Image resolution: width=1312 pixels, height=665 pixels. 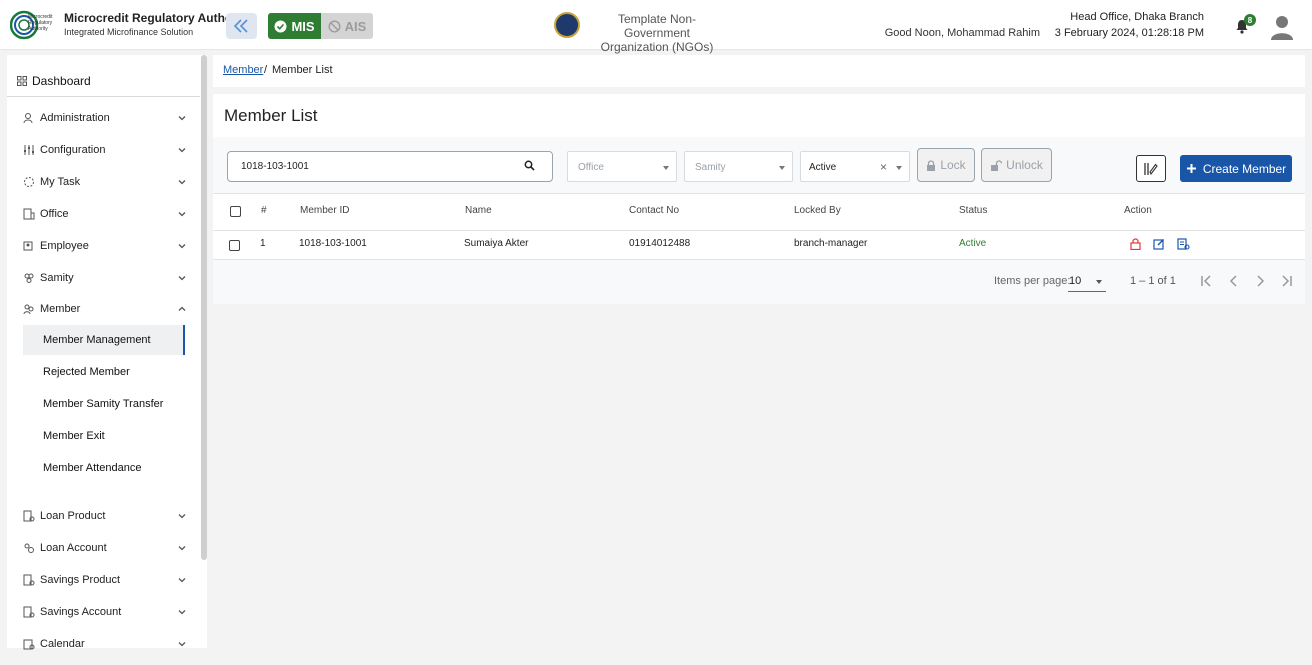 I want to click on sidebar-subitem-member-attendance: Member Attendance, so click(x=104, y=468).